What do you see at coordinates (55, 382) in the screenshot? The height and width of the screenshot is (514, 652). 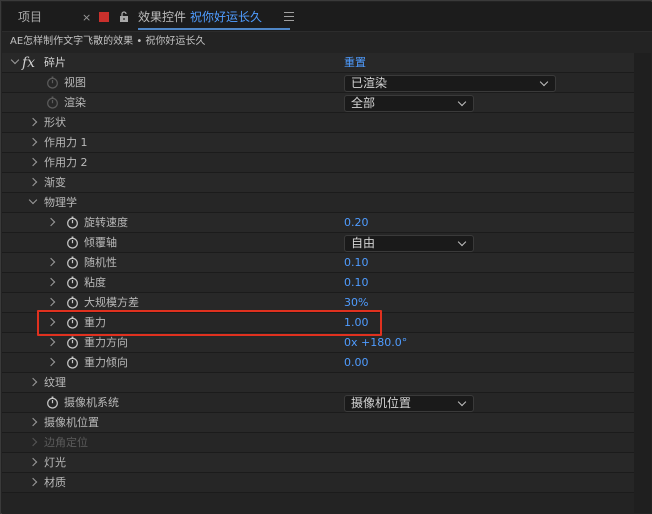 I see `group-label-texture: 纹理` at bounding box center [55, 382].